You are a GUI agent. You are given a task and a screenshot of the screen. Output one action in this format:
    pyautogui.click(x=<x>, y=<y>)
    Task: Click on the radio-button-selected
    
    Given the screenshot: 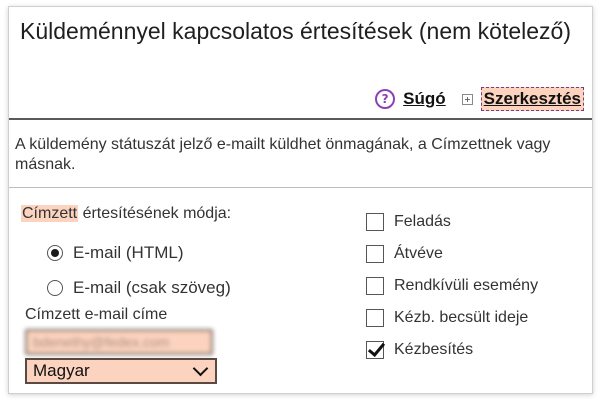 What is the action you would take?
    pyautogui.click(x=55, y=253)
    